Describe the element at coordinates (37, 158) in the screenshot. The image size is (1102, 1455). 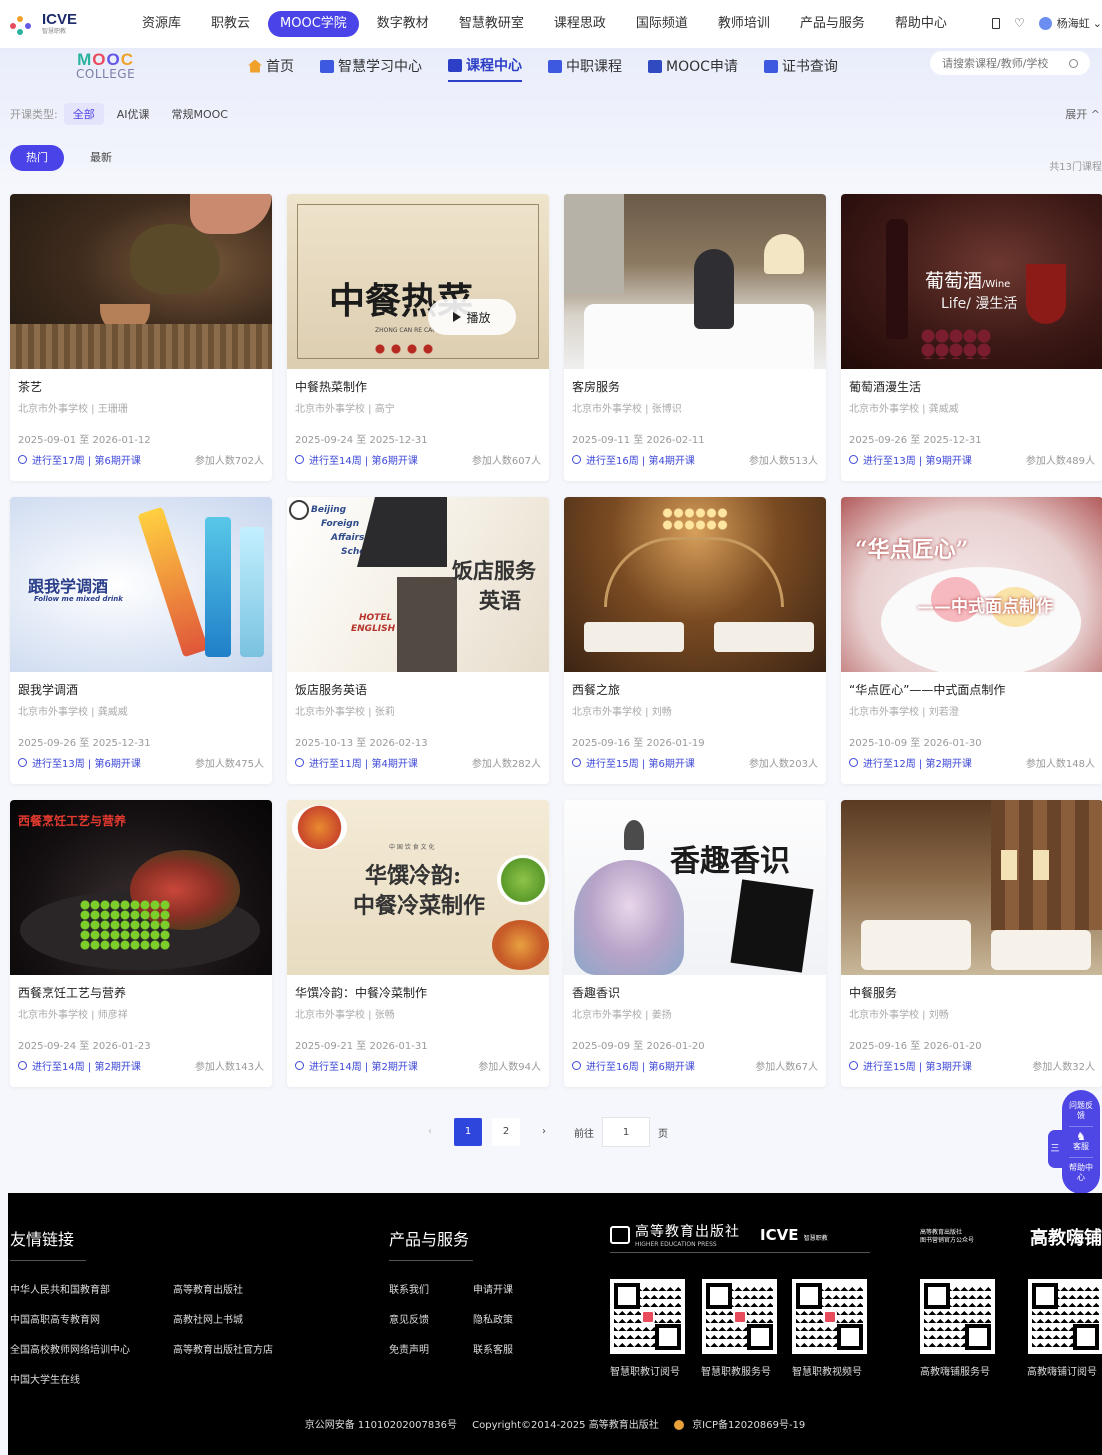
I see `sort-hot-button: 热门` at that location.